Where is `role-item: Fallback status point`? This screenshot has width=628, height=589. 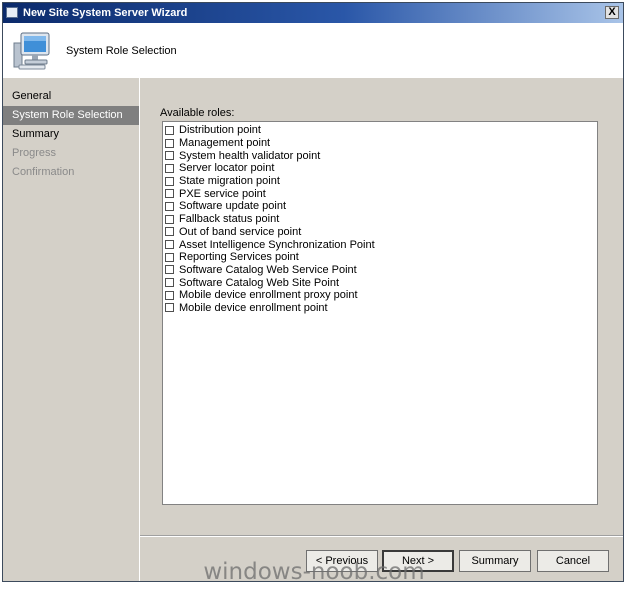 role-item: Fallback status point is located at coordinates (380, 219).